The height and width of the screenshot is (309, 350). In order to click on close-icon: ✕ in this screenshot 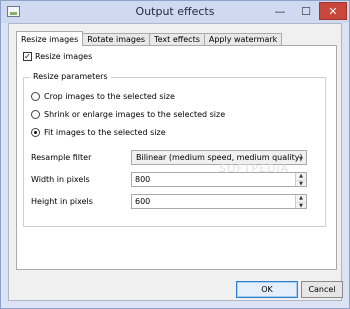, I will do `click(333, 11)`.